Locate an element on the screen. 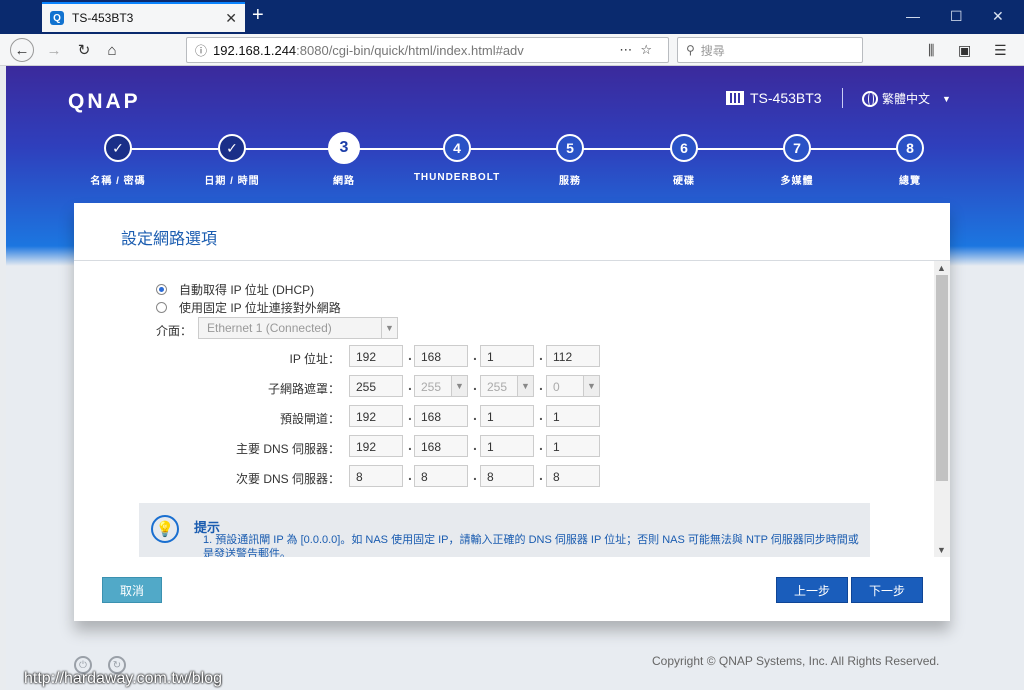 The height and width of the screenshot is (690, 1024). search-icon: ⚲ is located at coordinates (690, 50).